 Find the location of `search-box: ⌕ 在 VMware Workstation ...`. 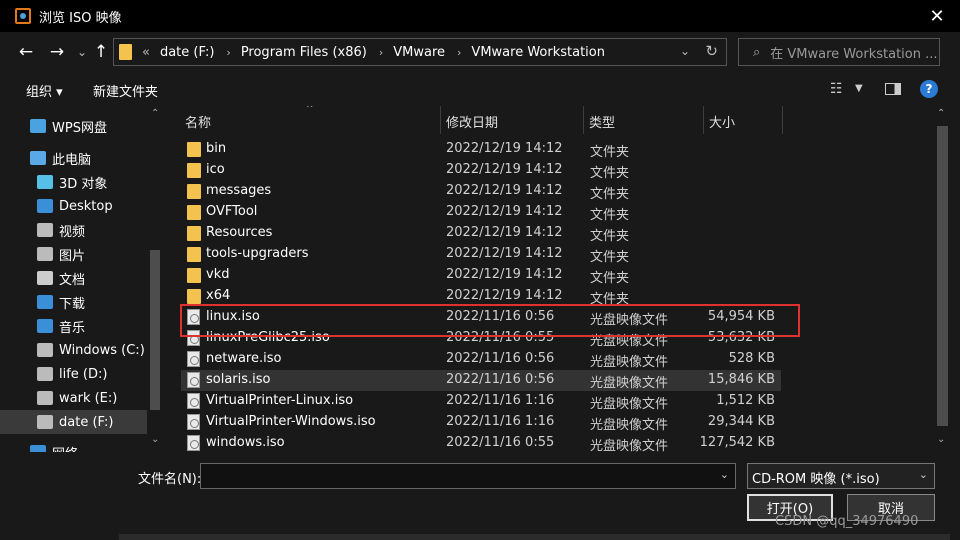

search-box: ⌕ 在 VMware Workstation ... is located at coordinates (839, 52).